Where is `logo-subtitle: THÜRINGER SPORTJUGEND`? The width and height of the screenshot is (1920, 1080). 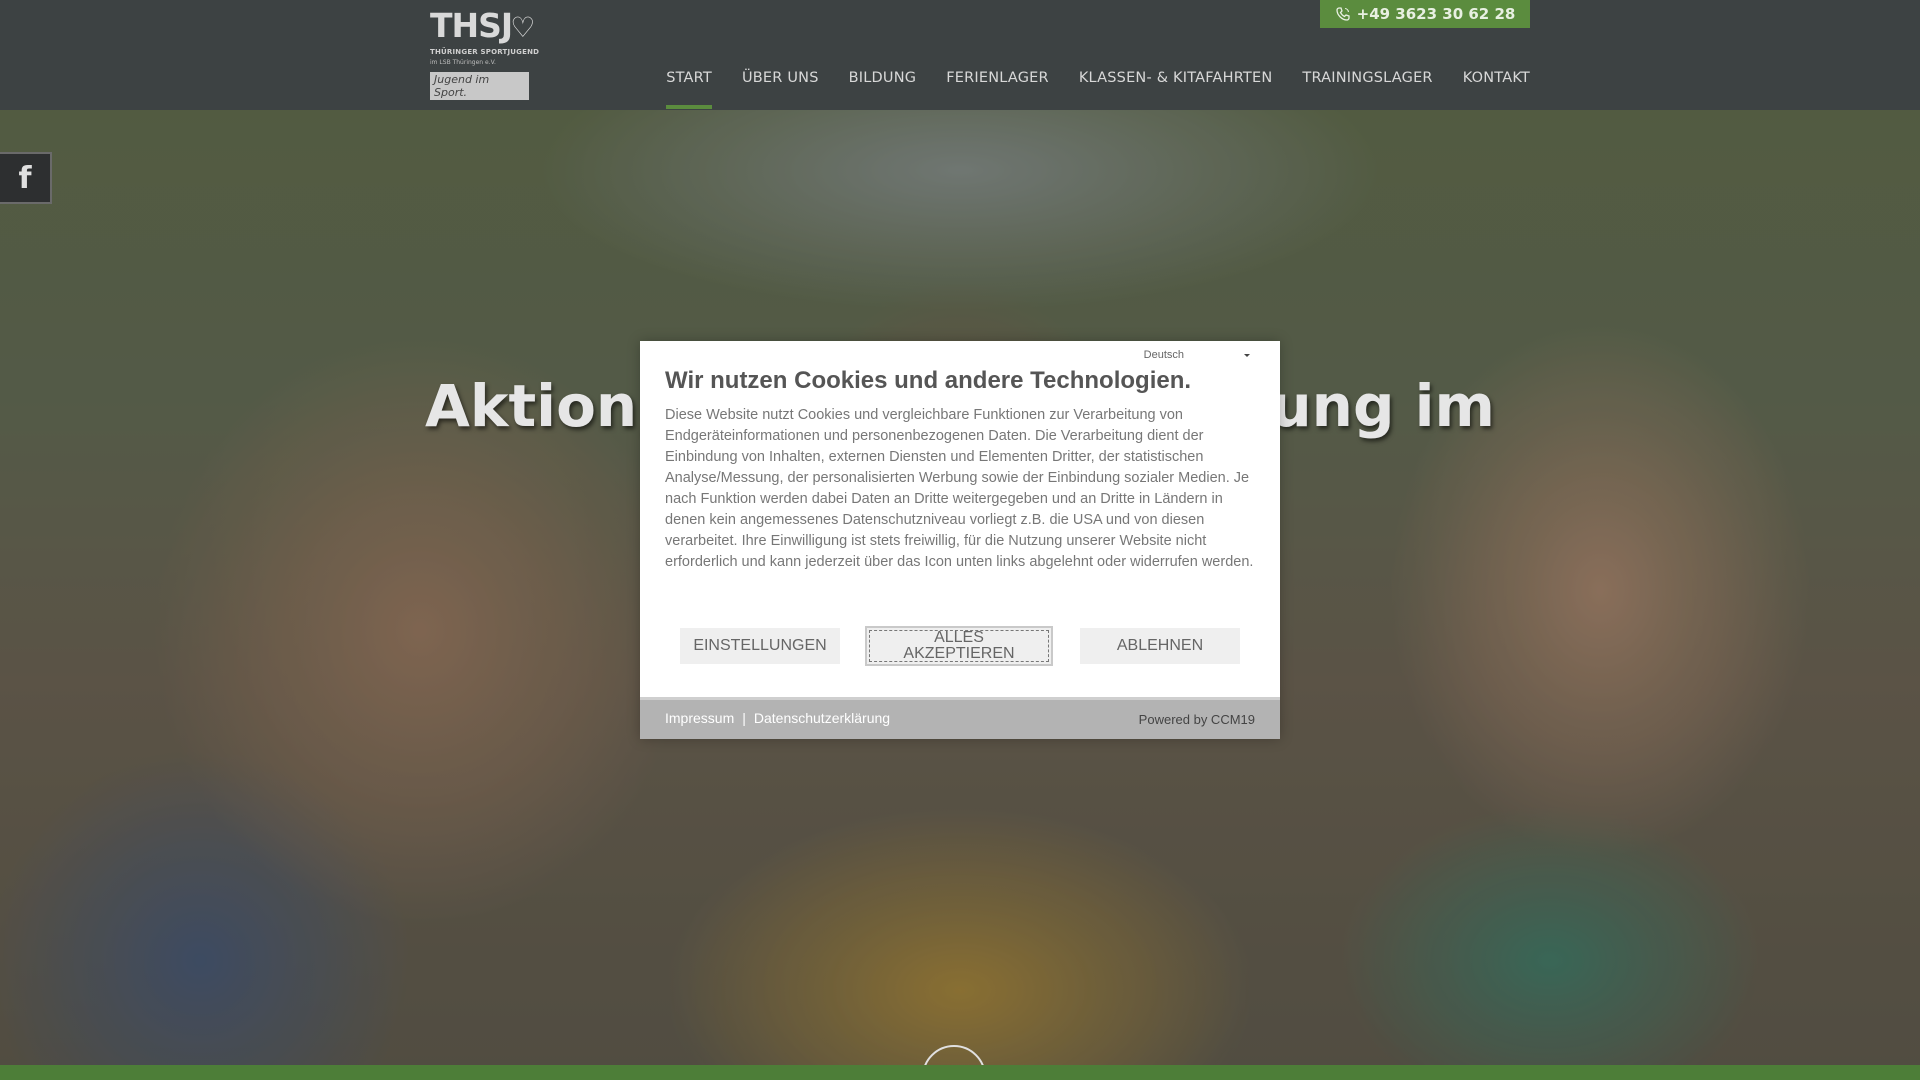 logo-subtitle: THÜRINGER SPORTJUGEND is located at coordinates (485, 52).